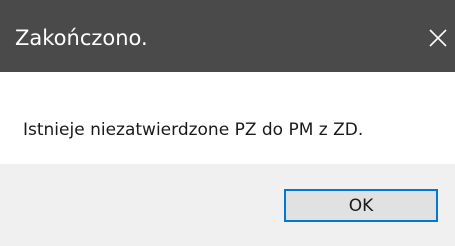 This screenshot has height=246, width=455. I want to click on close-icon, so click(438, 38).